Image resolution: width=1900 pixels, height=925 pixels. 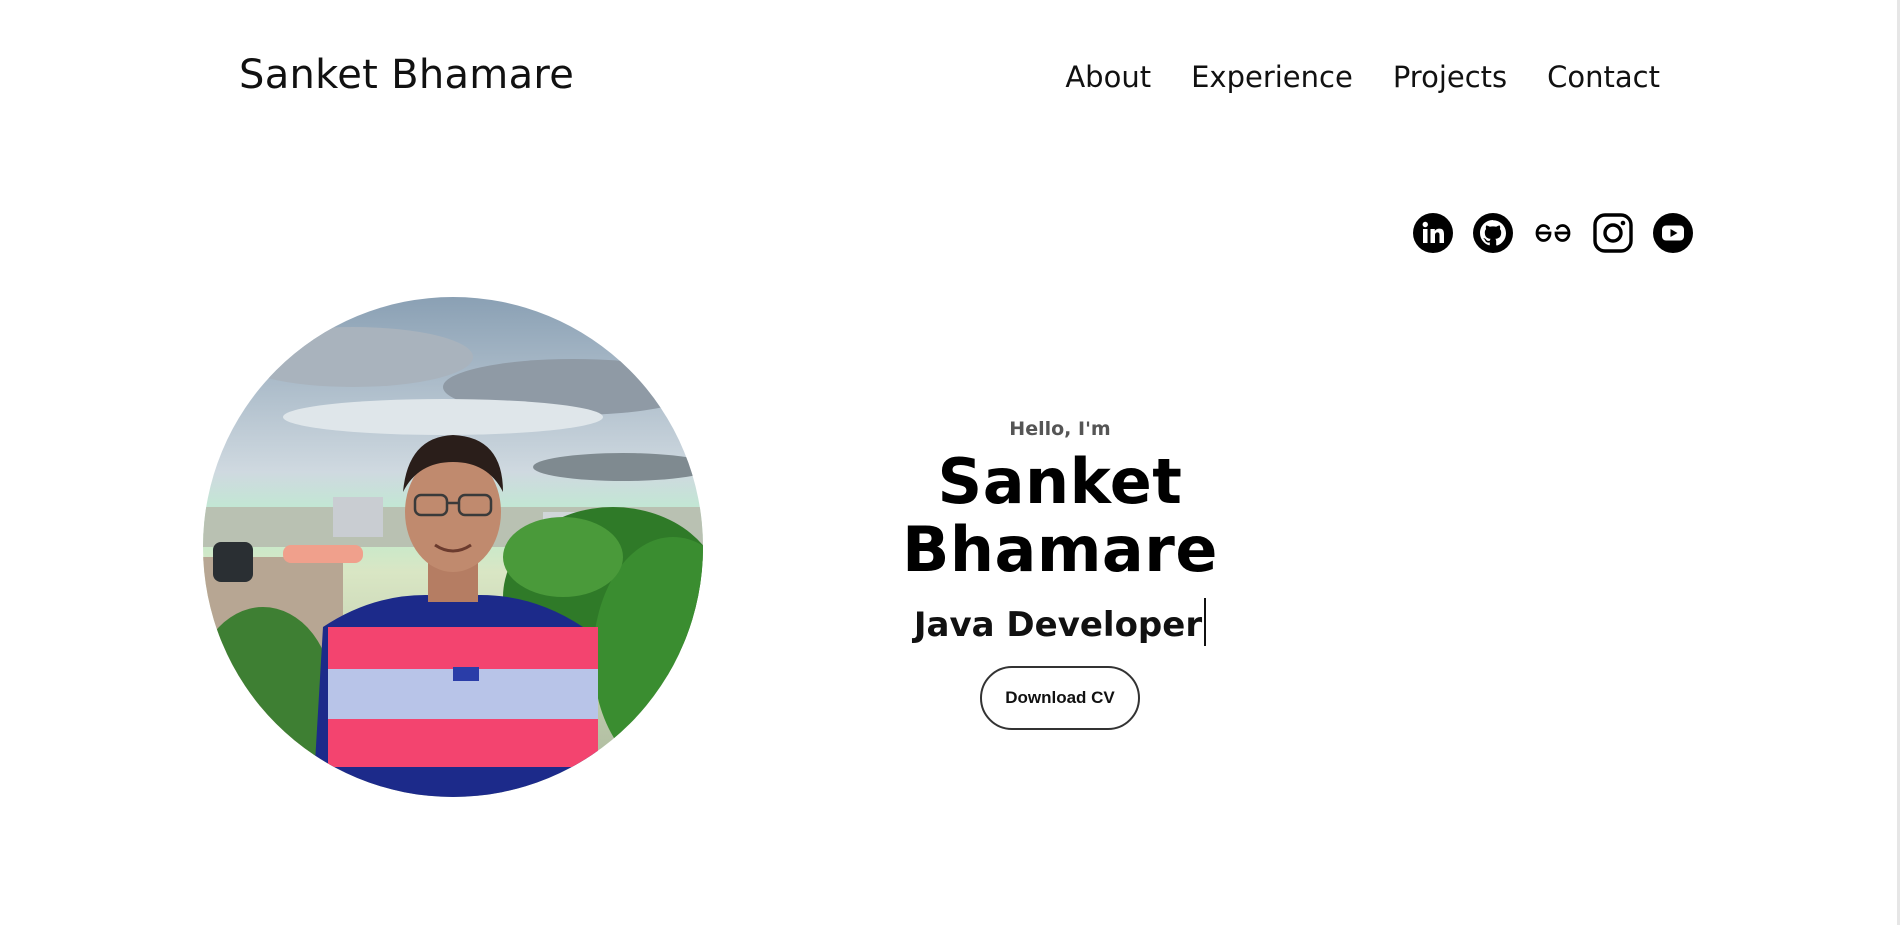 What do you see at coordinates (1493, 233) in the screenshot?
I see `github-icon` at bounding box center [1493, 233].